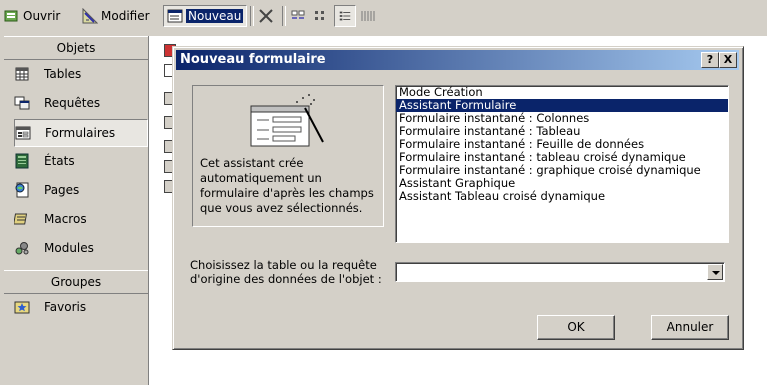  Describe the element at coordinates (562, 196) in the screenshot. I see `list-item: Assistant Tableau croisé dynamique` at that location.